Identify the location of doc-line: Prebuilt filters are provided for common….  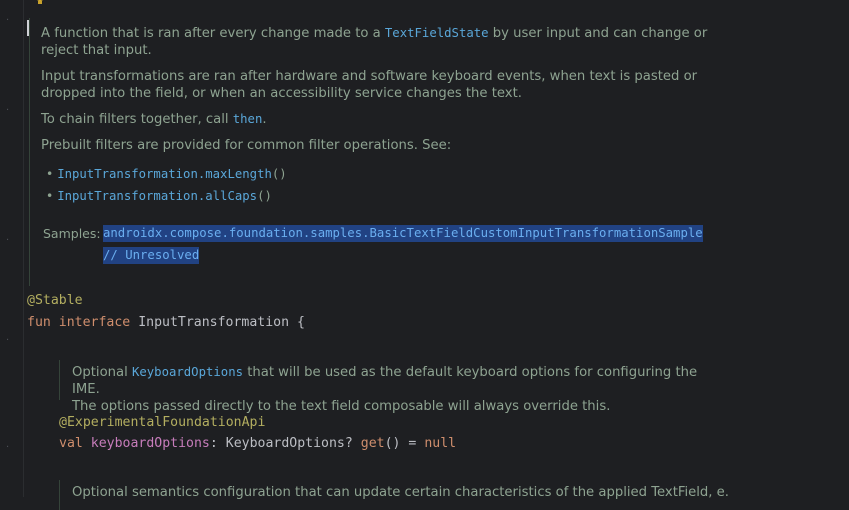
(246, 145).